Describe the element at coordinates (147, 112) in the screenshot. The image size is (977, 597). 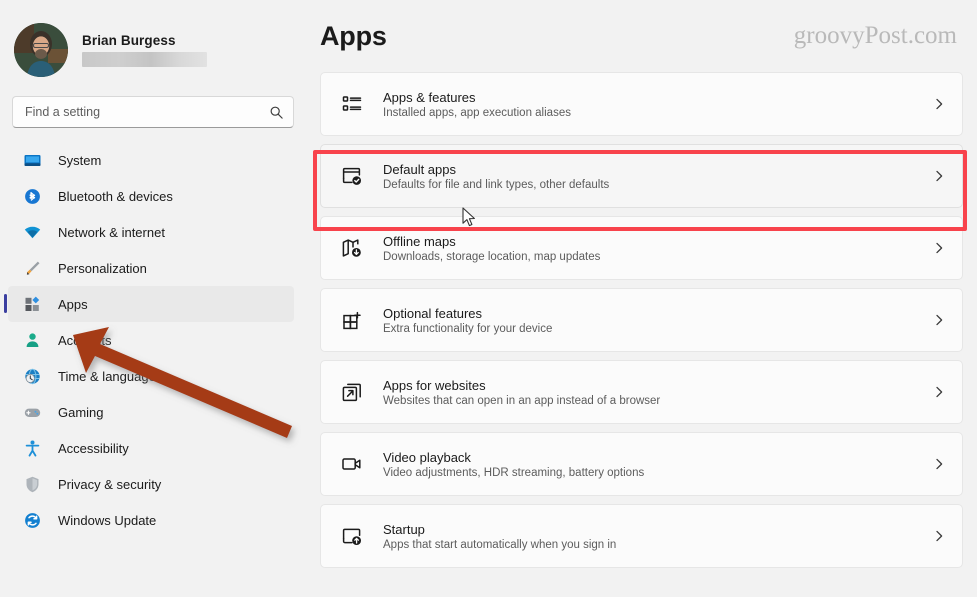
I see `search-input` at that location.